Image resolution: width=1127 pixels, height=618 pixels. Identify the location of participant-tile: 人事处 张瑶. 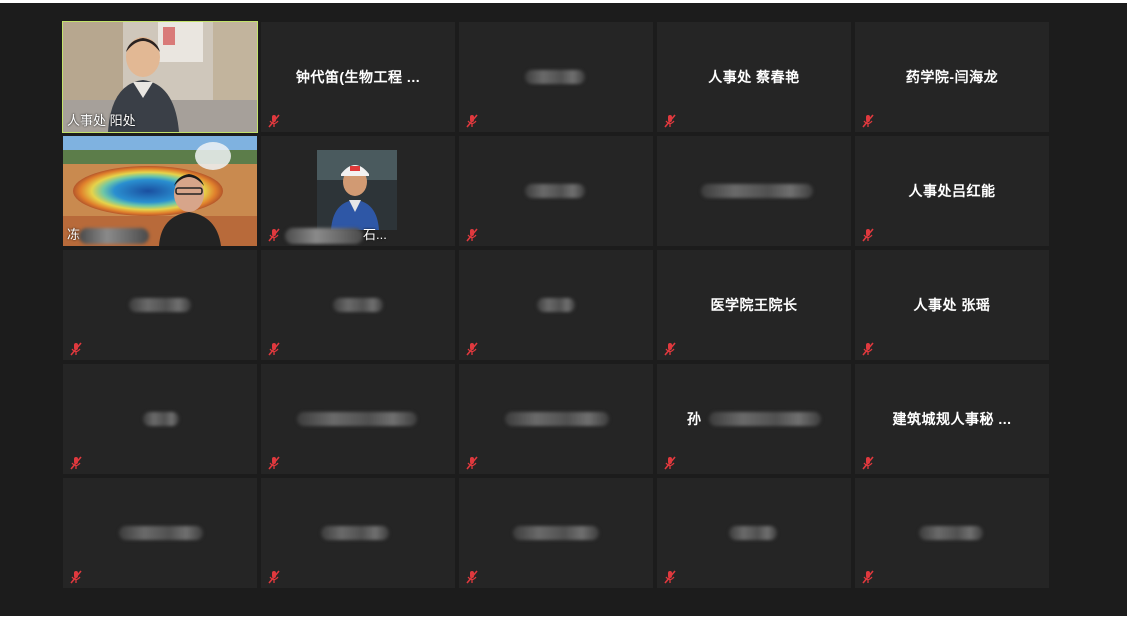
(952, 305).